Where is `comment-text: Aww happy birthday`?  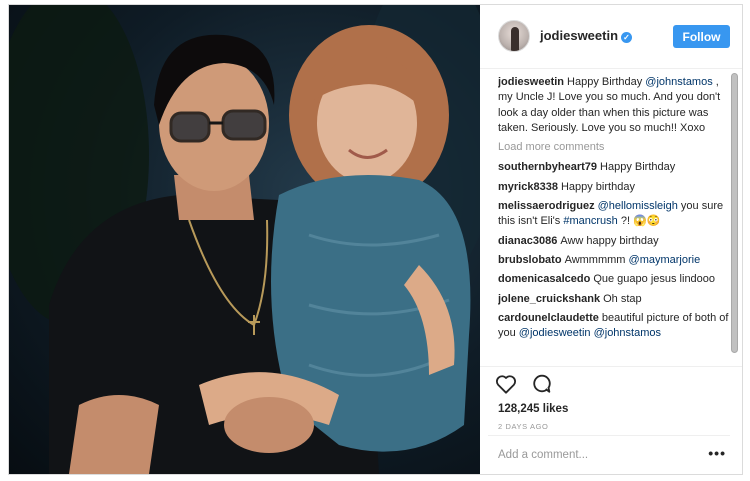
comment-text: Aww happy birthday is located at coordinates (609, 240).